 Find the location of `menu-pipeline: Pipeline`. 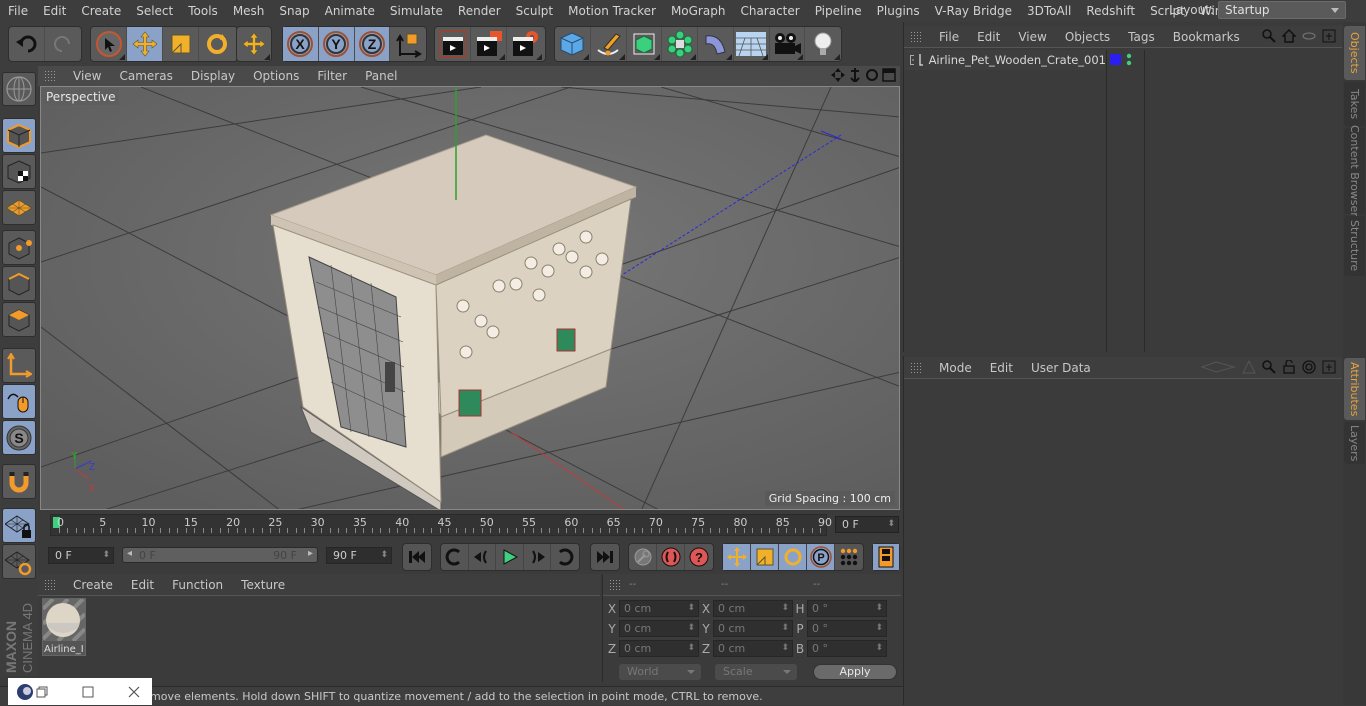

menu-pipeline: Pipeline is located at coordinates (838, 11).